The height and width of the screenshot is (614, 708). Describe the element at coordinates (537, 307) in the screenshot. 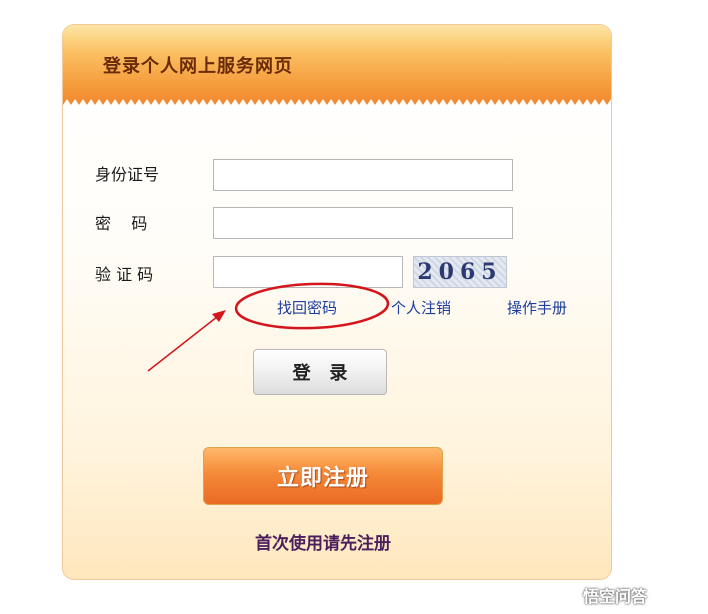

I see `manual-link: 操作手册` at that location.